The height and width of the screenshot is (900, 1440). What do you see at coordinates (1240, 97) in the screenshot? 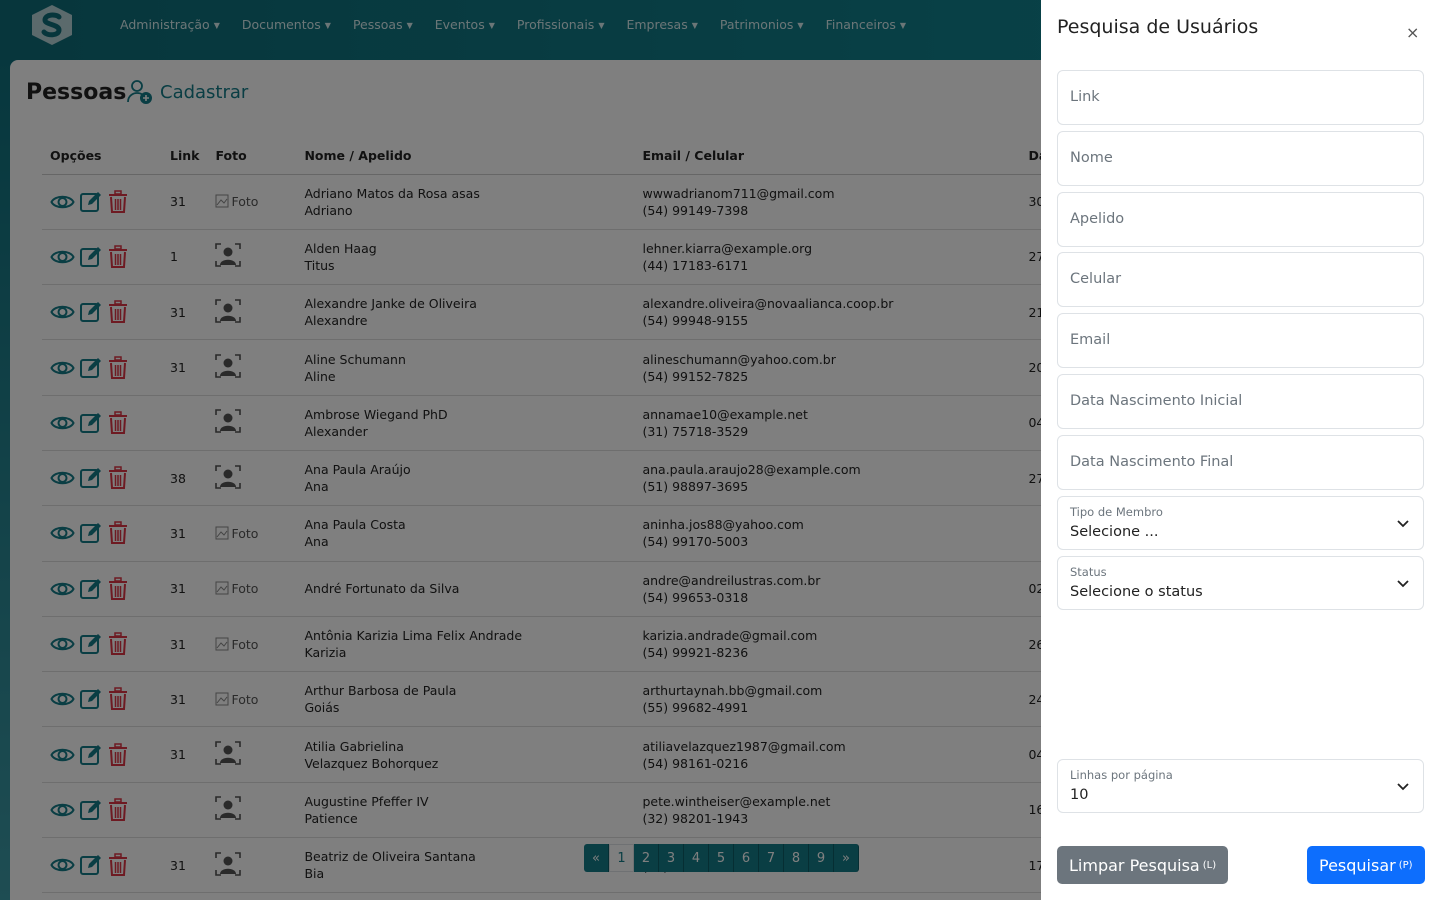
I see `link-input: Link` at bounding box center [1240, 97].